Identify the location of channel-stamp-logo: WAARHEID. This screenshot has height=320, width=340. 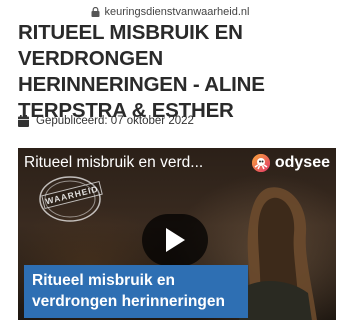
(70, 199).